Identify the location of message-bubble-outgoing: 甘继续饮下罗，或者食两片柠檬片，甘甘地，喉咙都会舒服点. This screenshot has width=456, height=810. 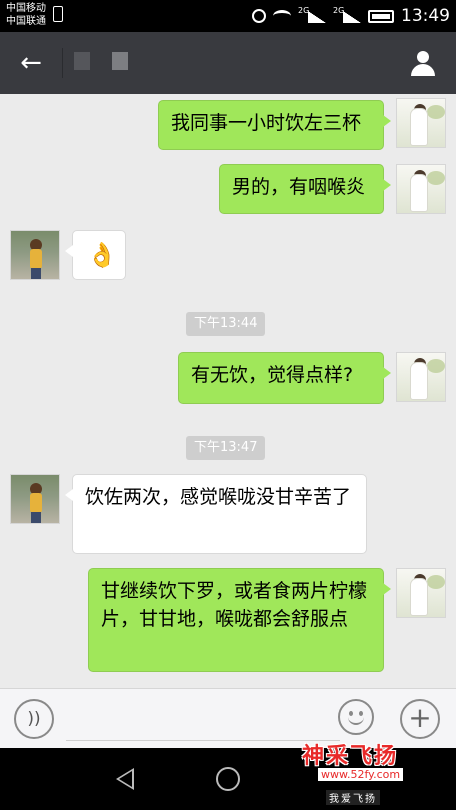
(239, 620).